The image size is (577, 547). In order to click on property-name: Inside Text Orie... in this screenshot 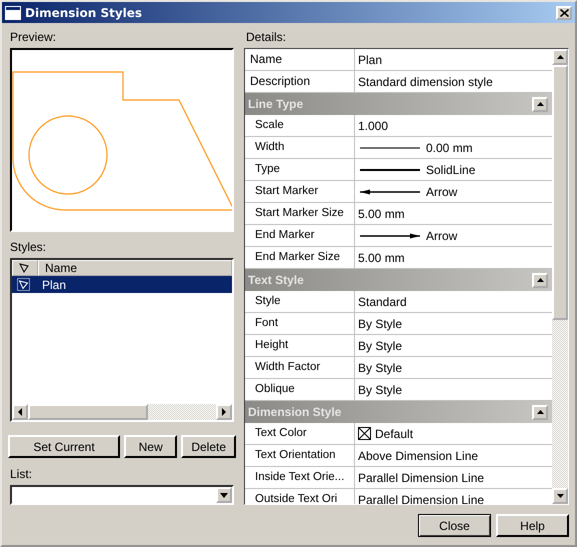, I will do `click(300, 477)`.